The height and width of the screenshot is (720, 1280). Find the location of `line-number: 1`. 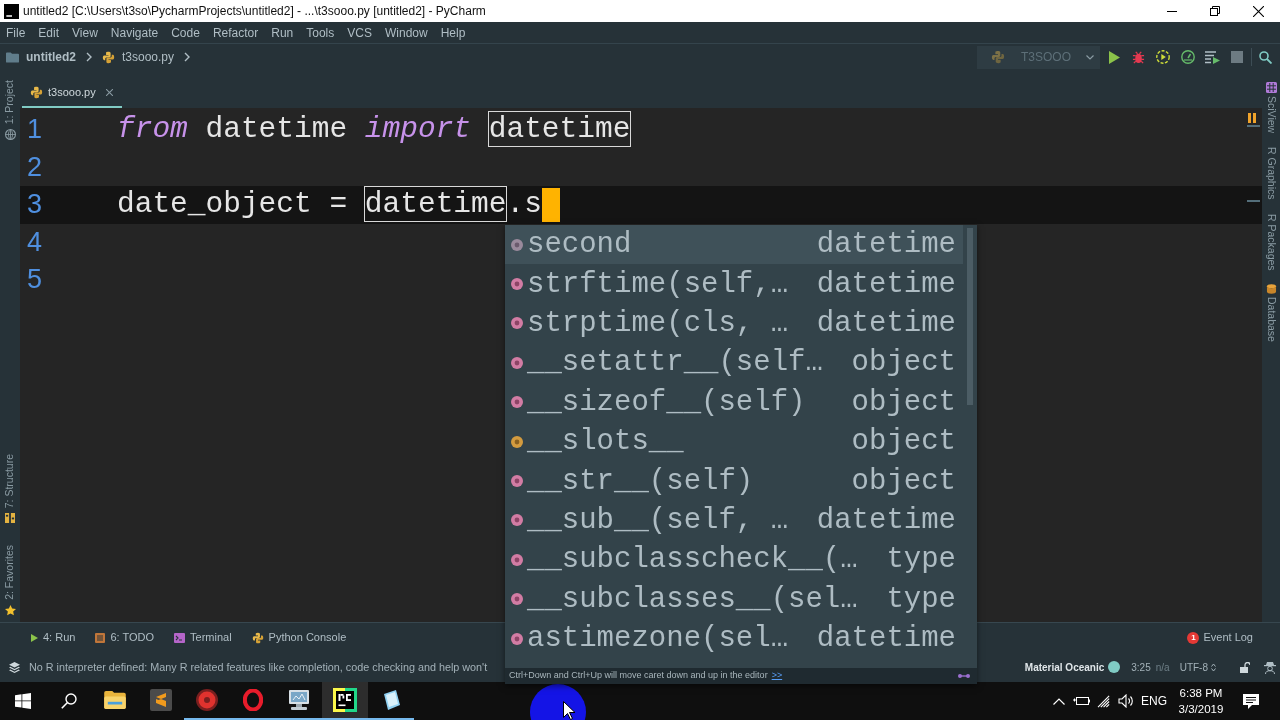

line-number: 1 is located at coordinates (35, 130).